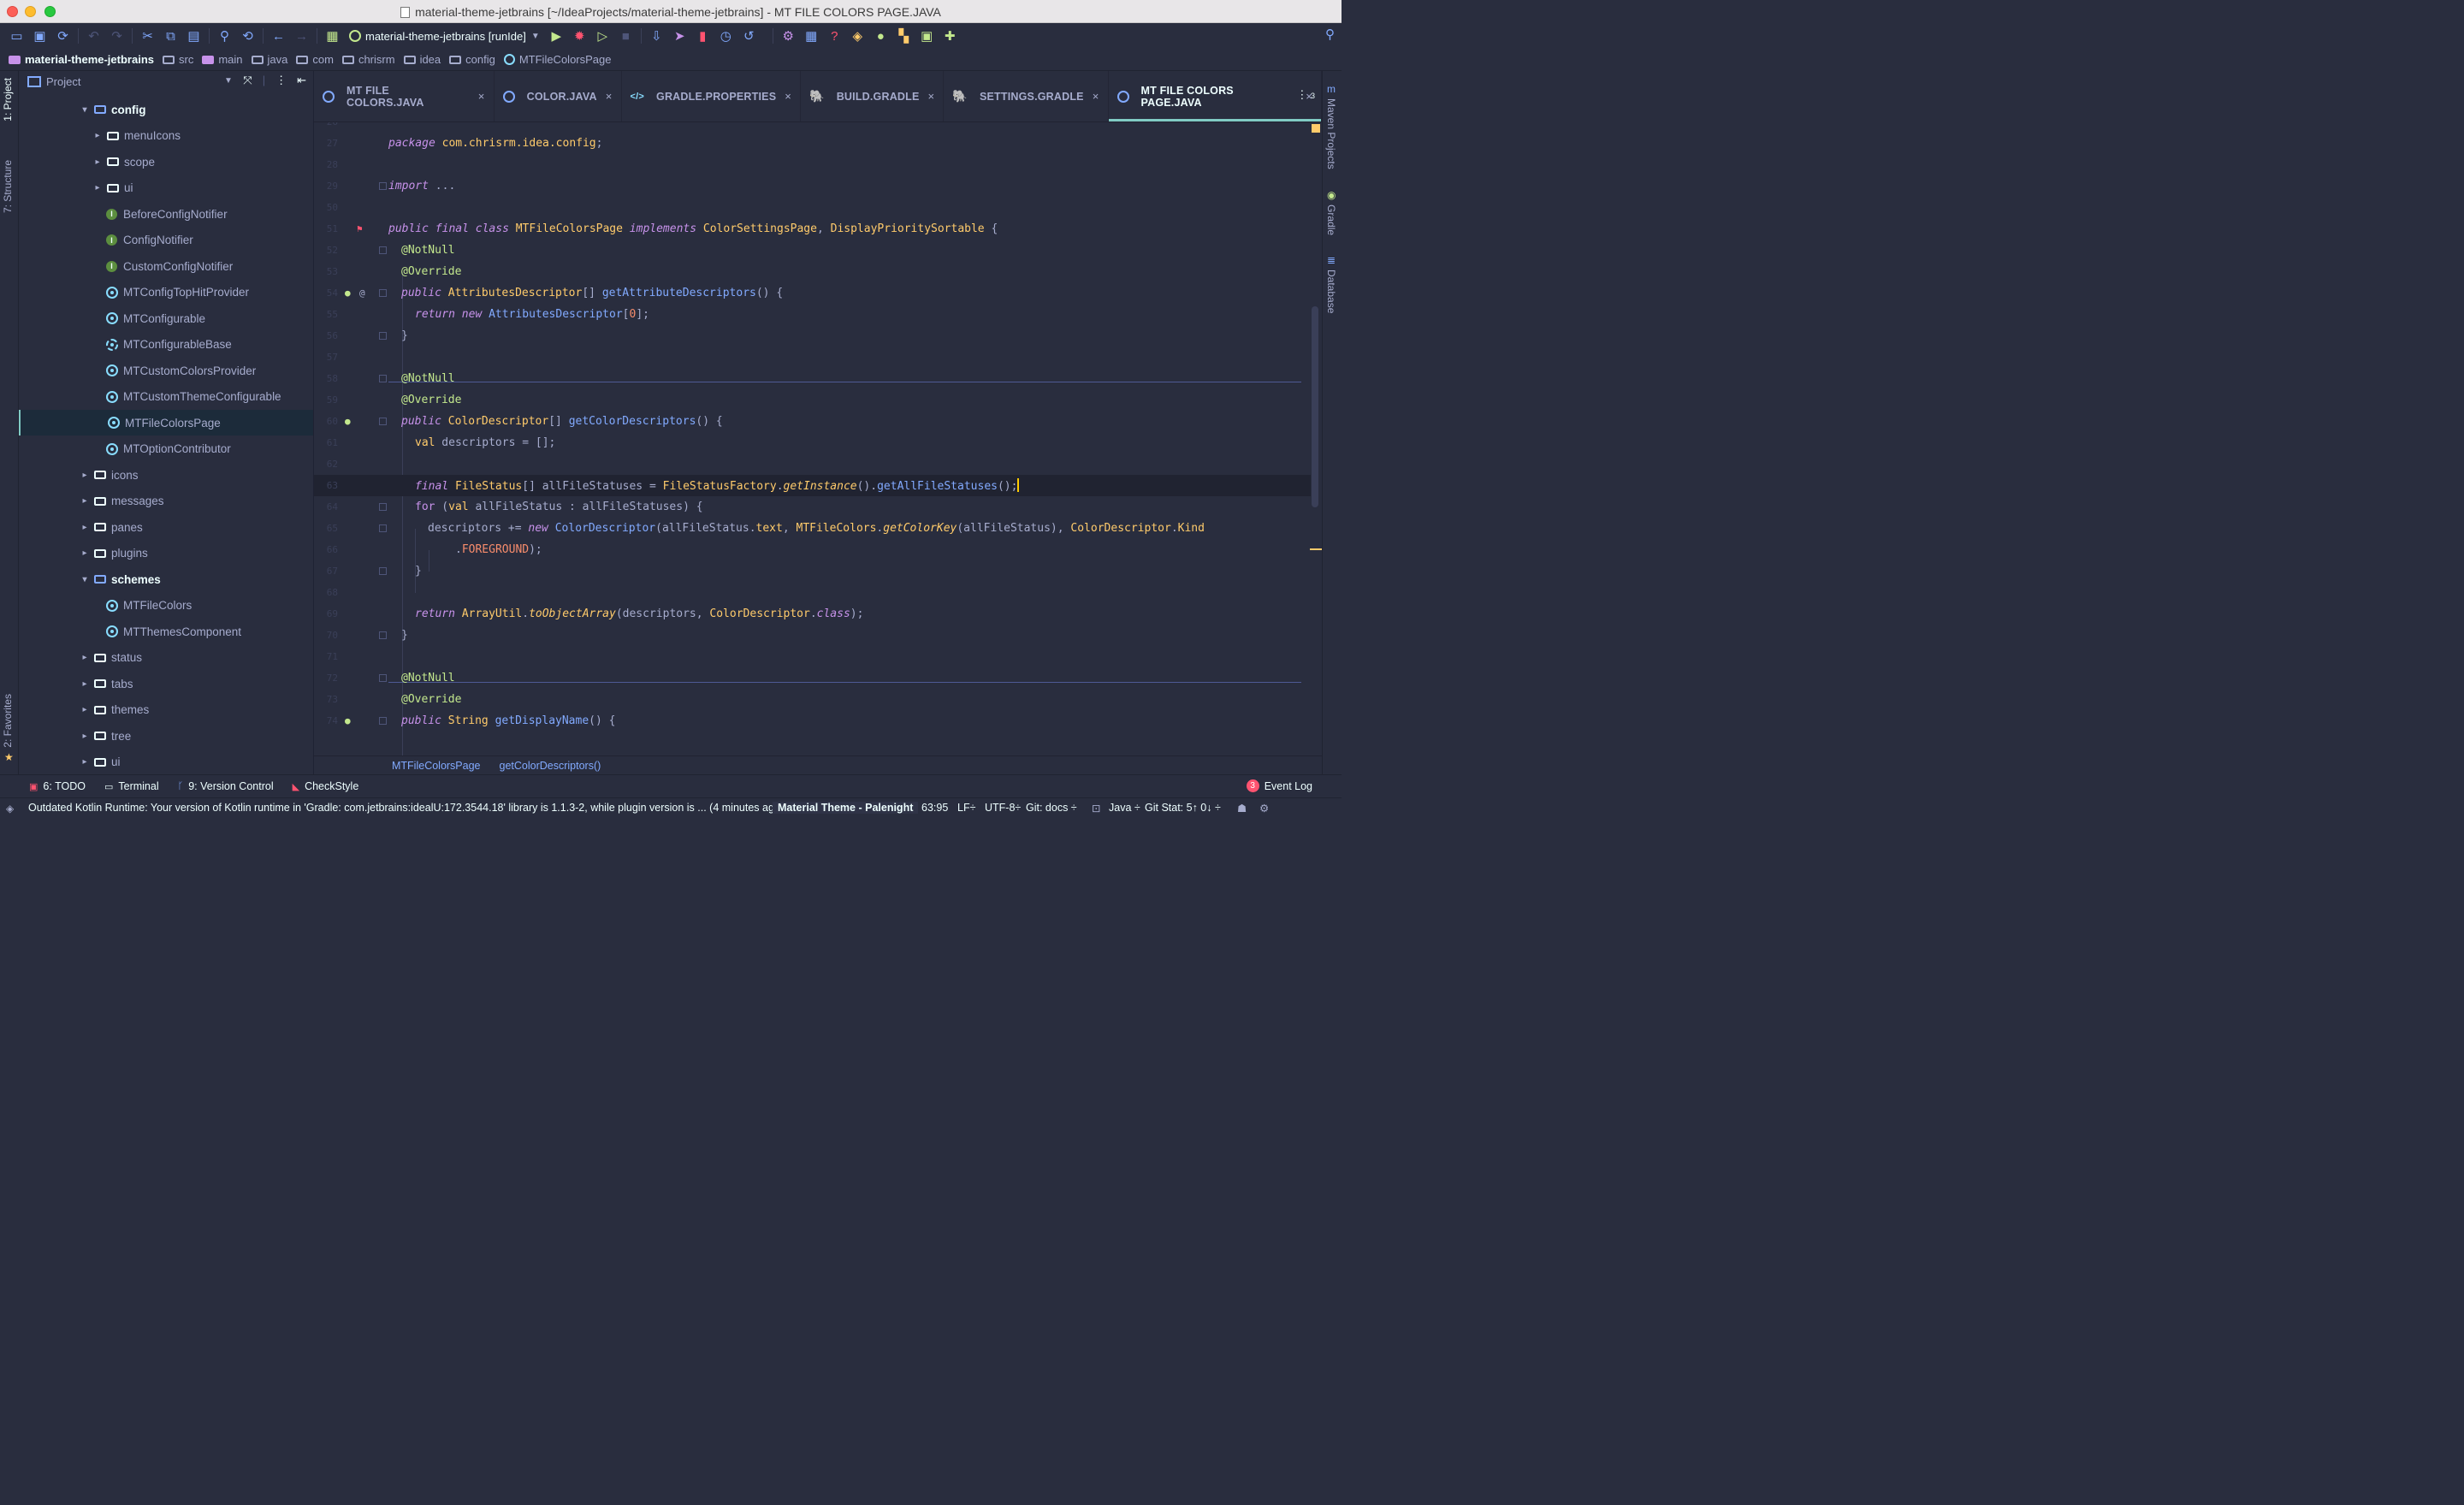 This screenshot has width=2464, height=1505. What do you see at coordinates (166, 292) in the screenshot?
I see `tree-item: MTConfigTopHitProvider` at bounding box center [166, 292].